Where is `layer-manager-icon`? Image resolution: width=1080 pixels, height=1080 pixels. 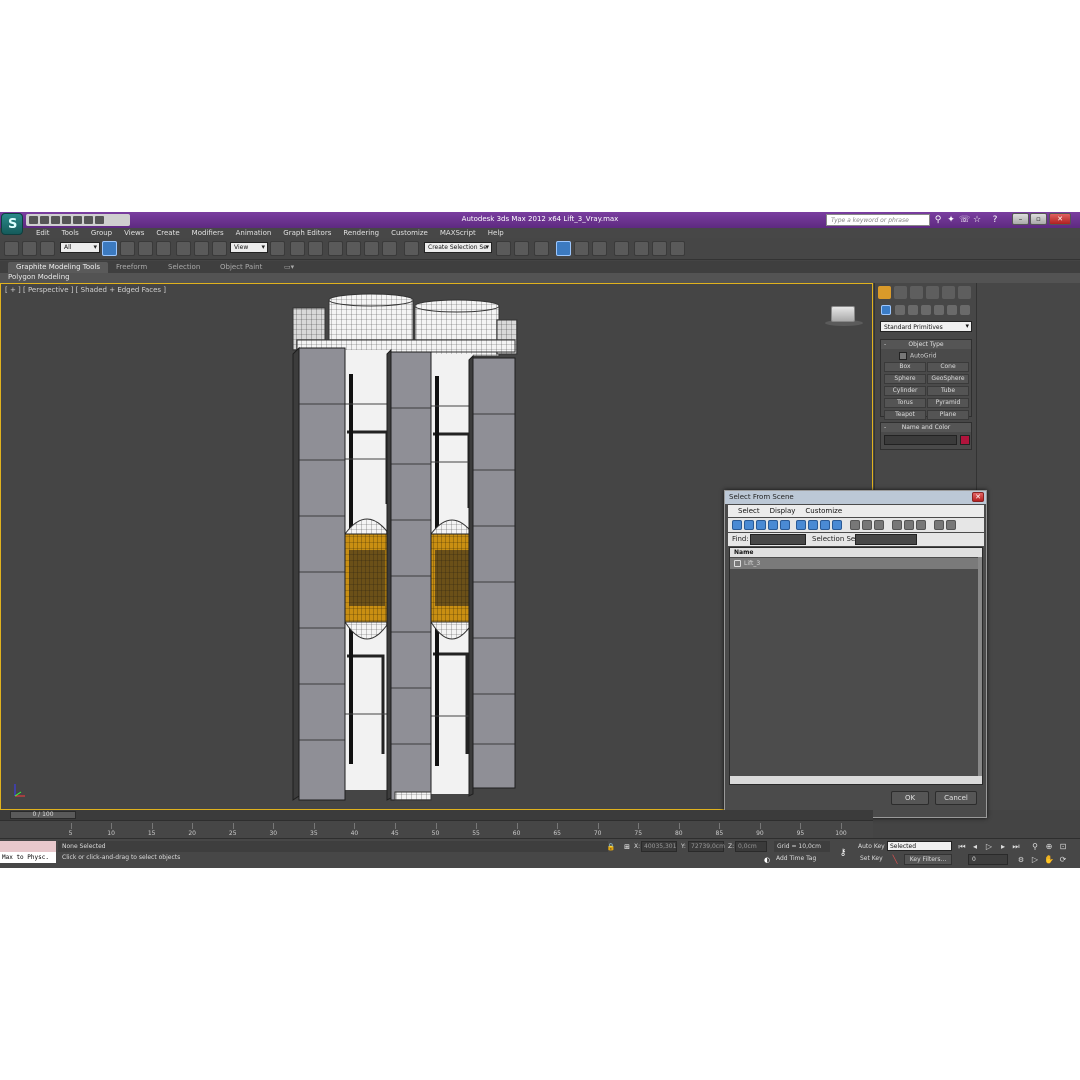
layer-manager-icon is located at coordinates (541, 248).